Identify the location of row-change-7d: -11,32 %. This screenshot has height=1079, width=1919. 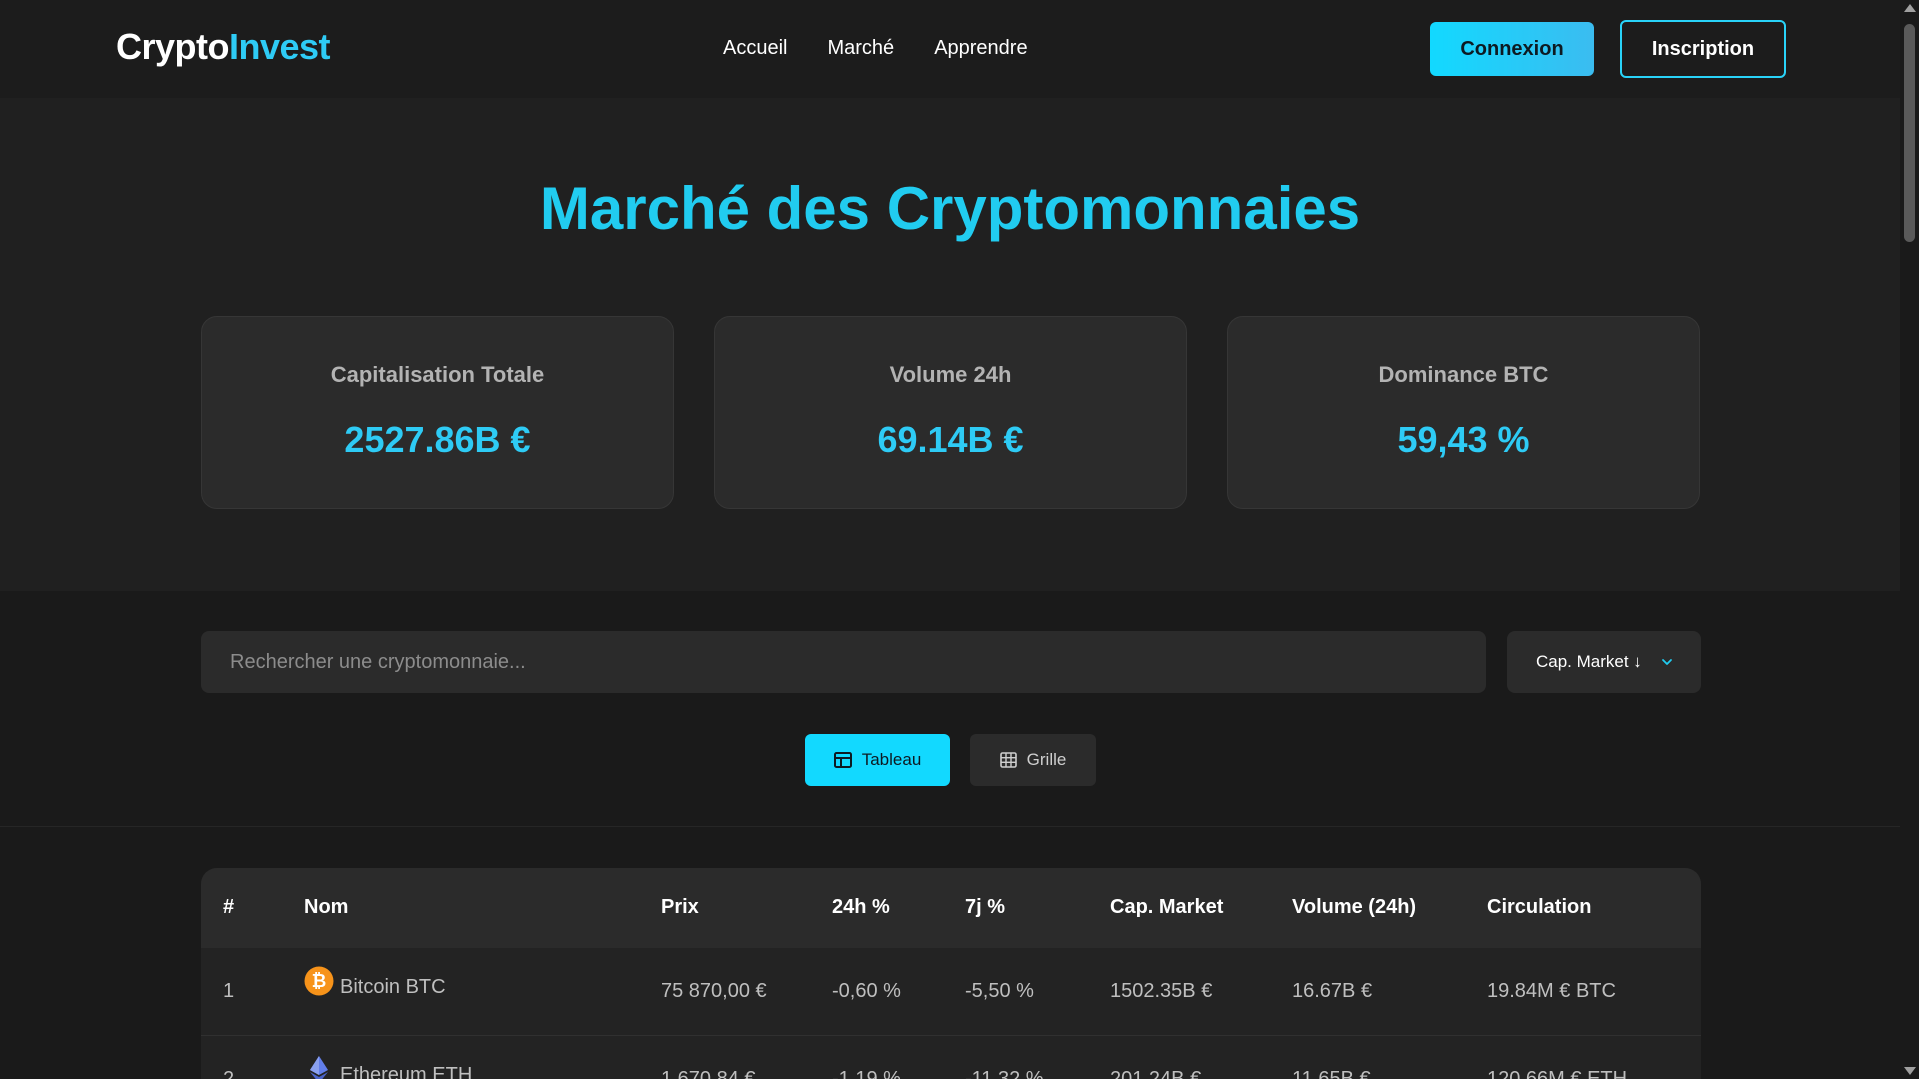
(1004, 1073).